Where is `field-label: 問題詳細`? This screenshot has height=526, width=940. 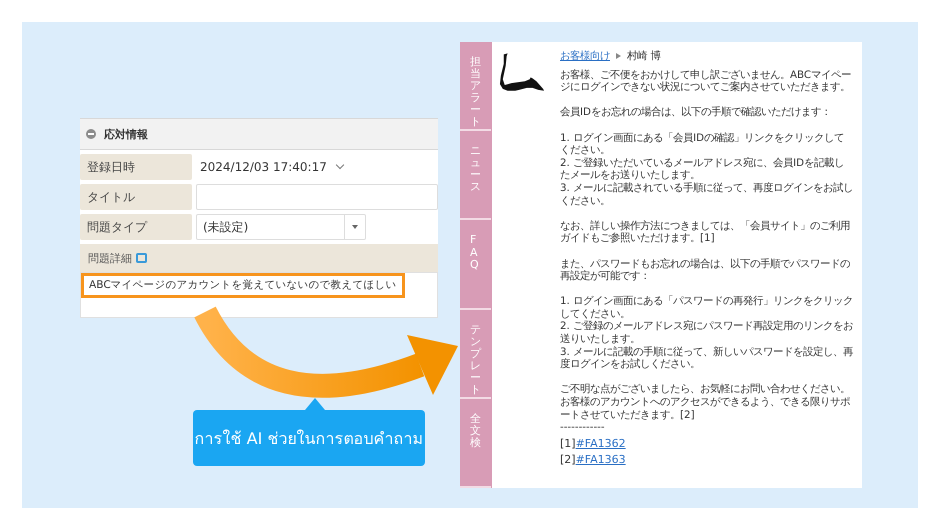 field-label: 問題詳細 is located at coordinates (110, 258).